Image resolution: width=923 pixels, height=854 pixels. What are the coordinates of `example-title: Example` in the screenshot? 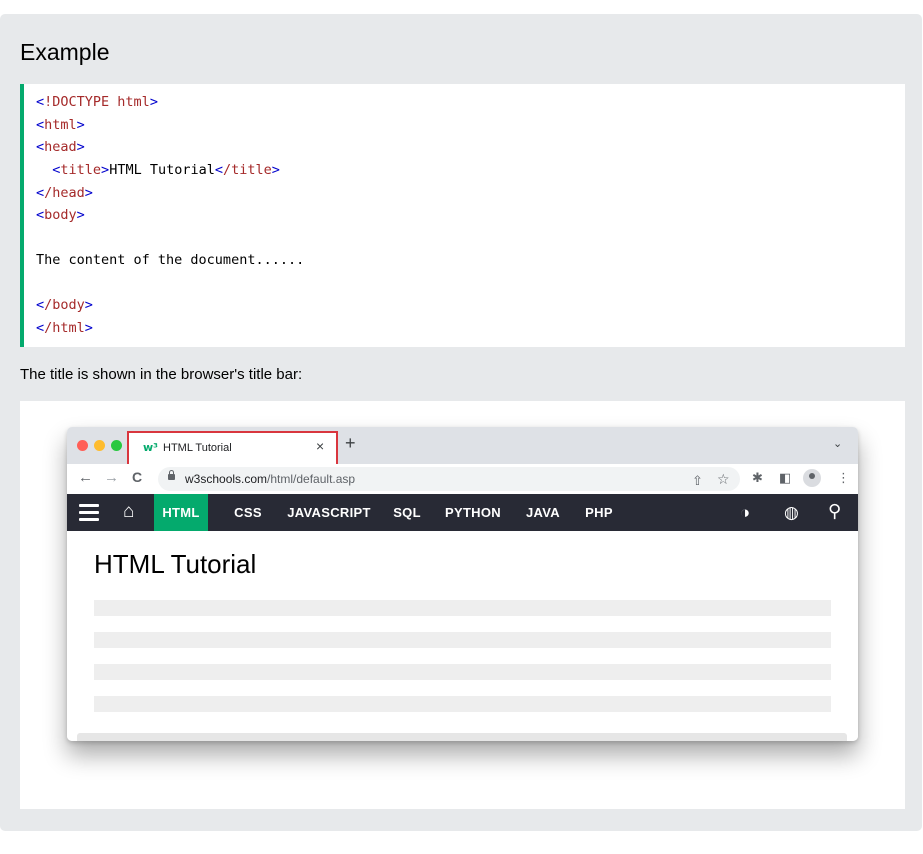 It's located at (65, 52).